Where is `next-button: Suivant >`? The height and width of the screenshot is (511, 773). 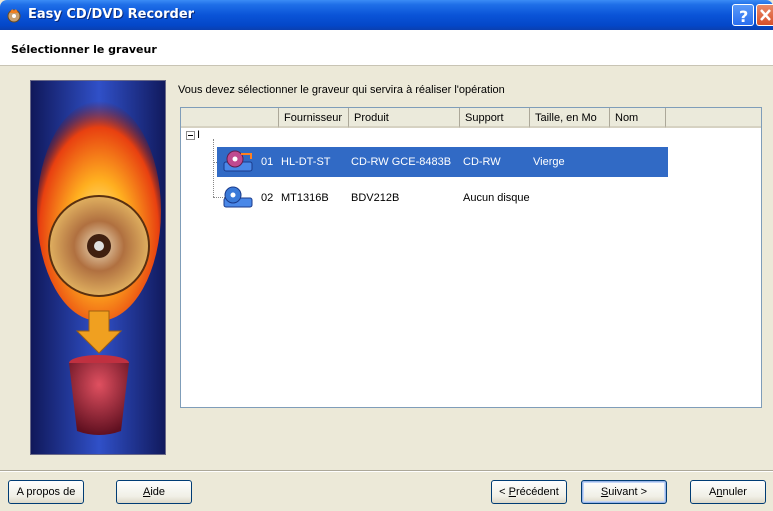
next-button: Suivant > is located at coordinates (624, 492).